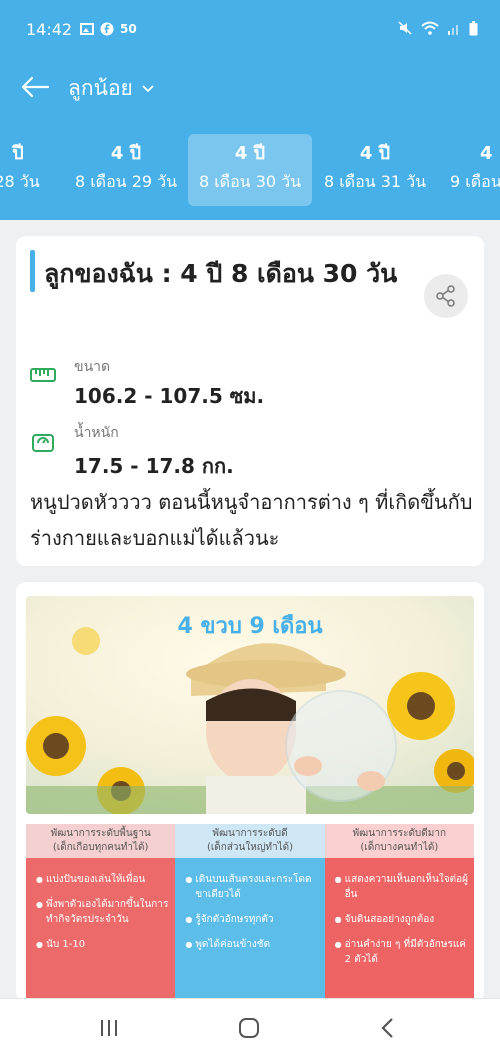  Describe the element at coordinates (128, 29) in the screenshot. I see `notification-badge: 50` at that location.